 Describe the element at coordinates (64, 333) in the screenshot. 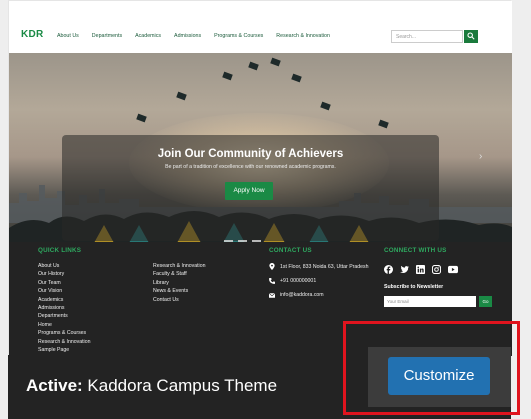

I see `footer-link: Programs & Courses` at that location.